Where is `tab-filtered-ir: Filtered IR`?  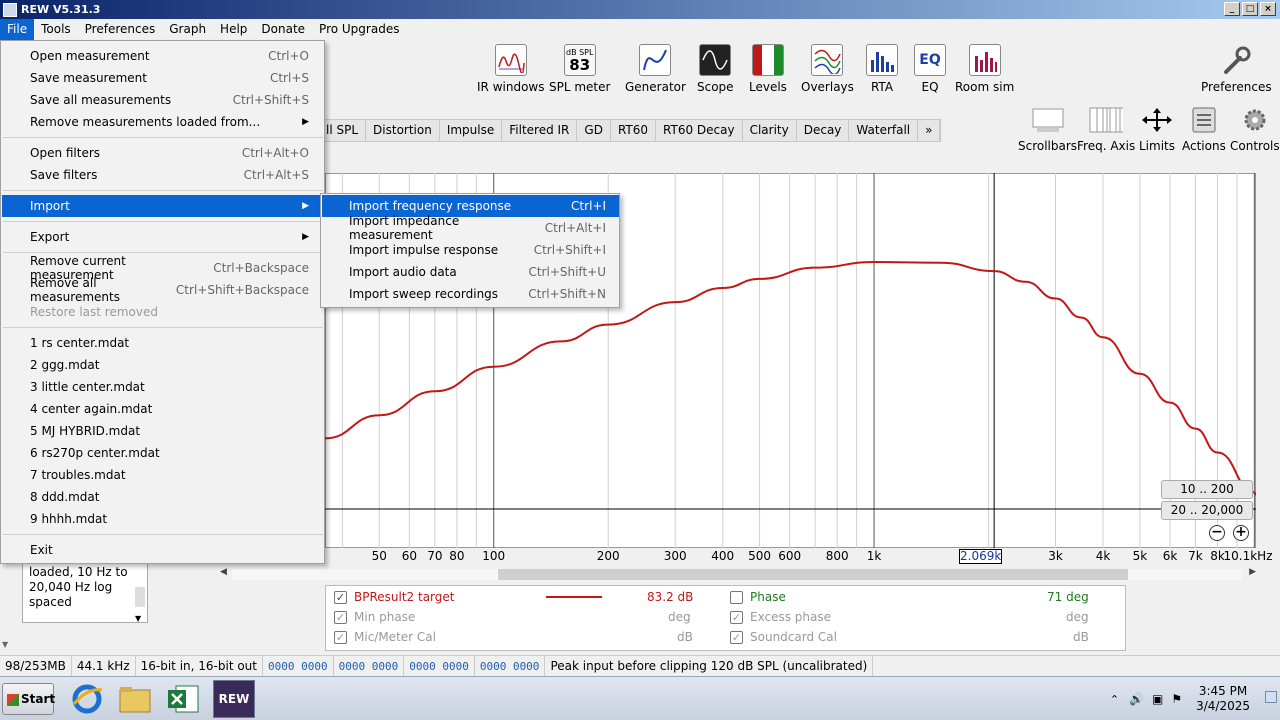 tab-filtered-ir: Filtered IR is located at coordinates (540, 130).